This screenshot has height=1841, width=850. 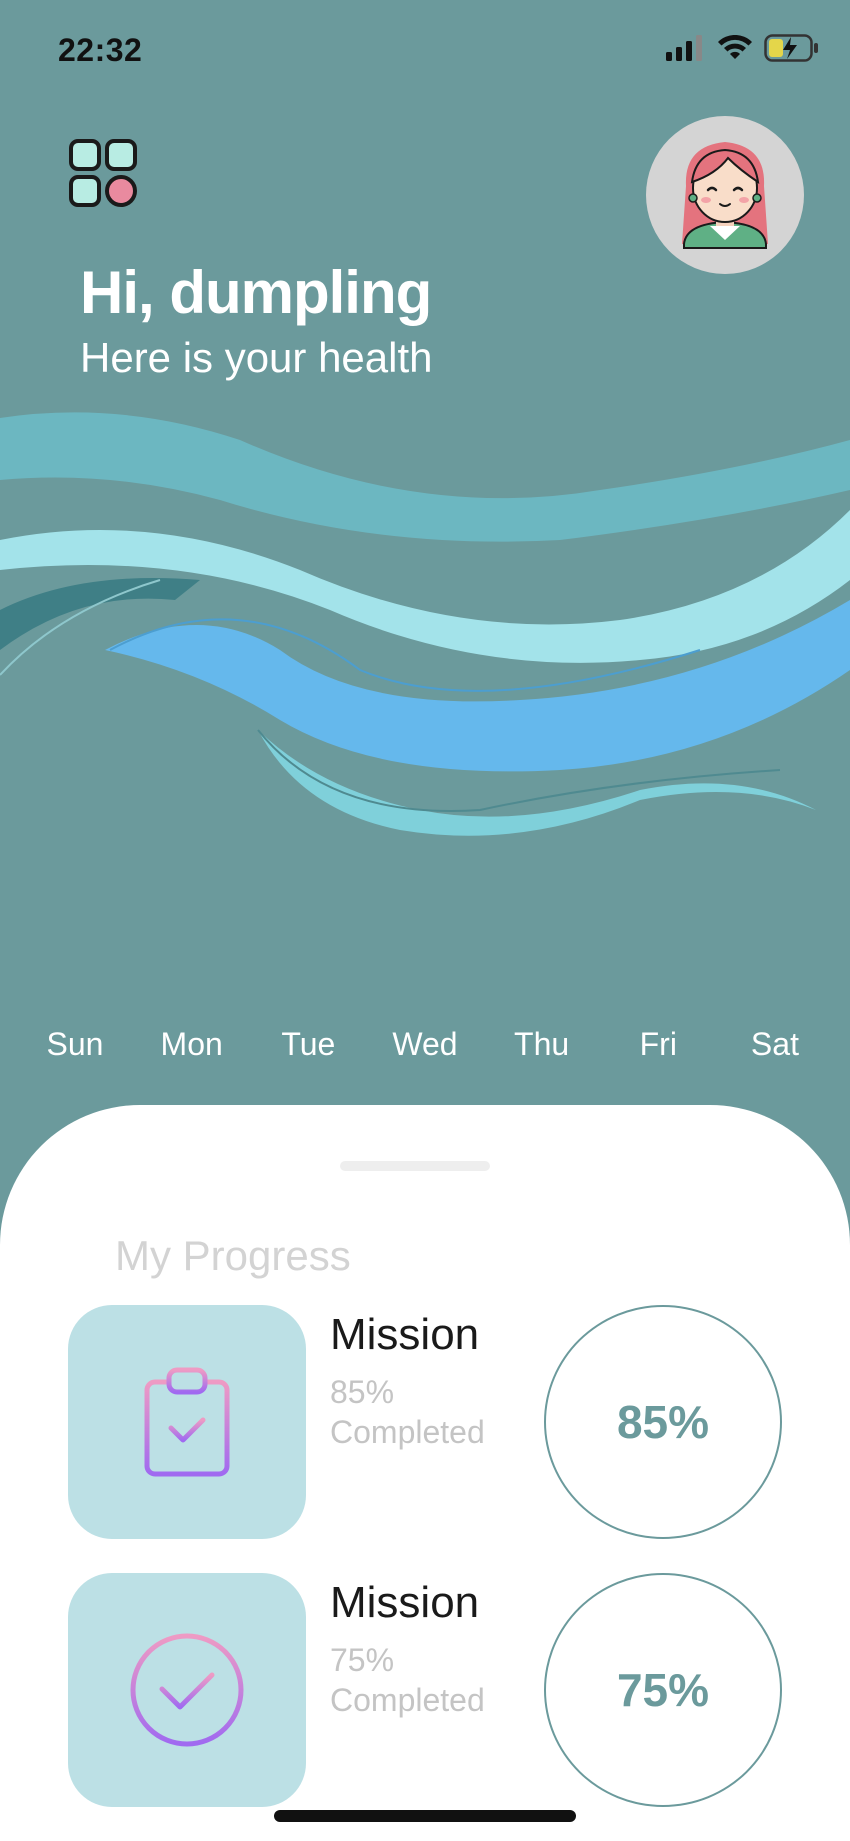 What do you see at coordinates (256, 292) in the screenshot?
I see `greeting-title: Hi, dumpling` at bounding box center [256, 292].